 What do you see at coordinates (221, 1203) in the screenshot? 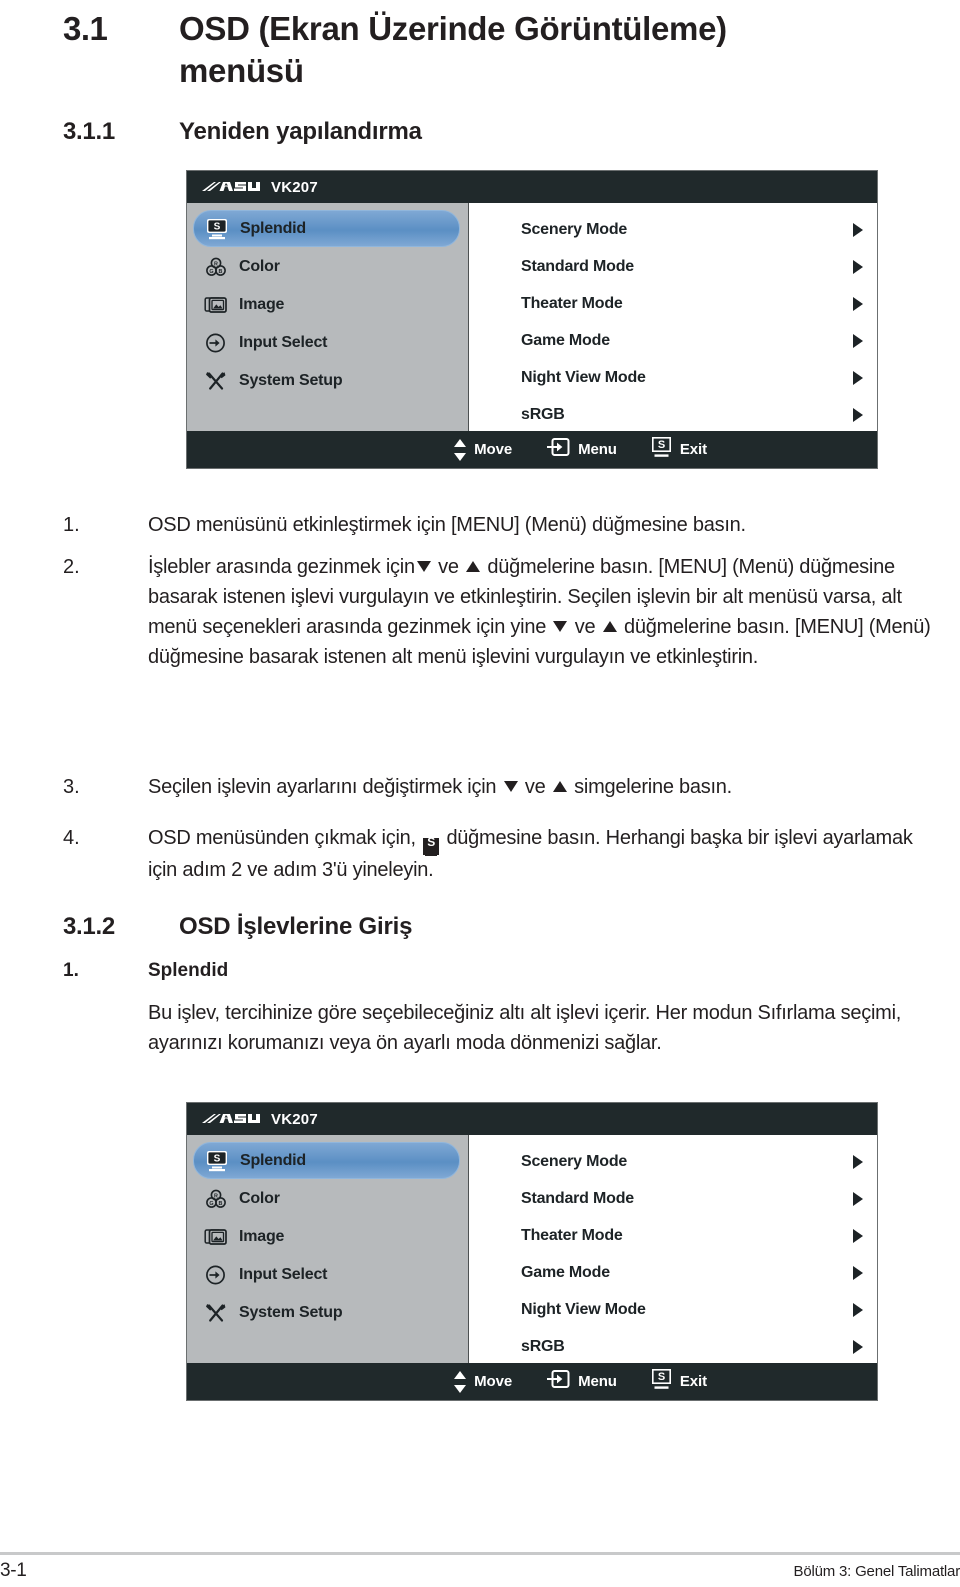
I see `svg-text: B` at bounding box center [221, 1203].